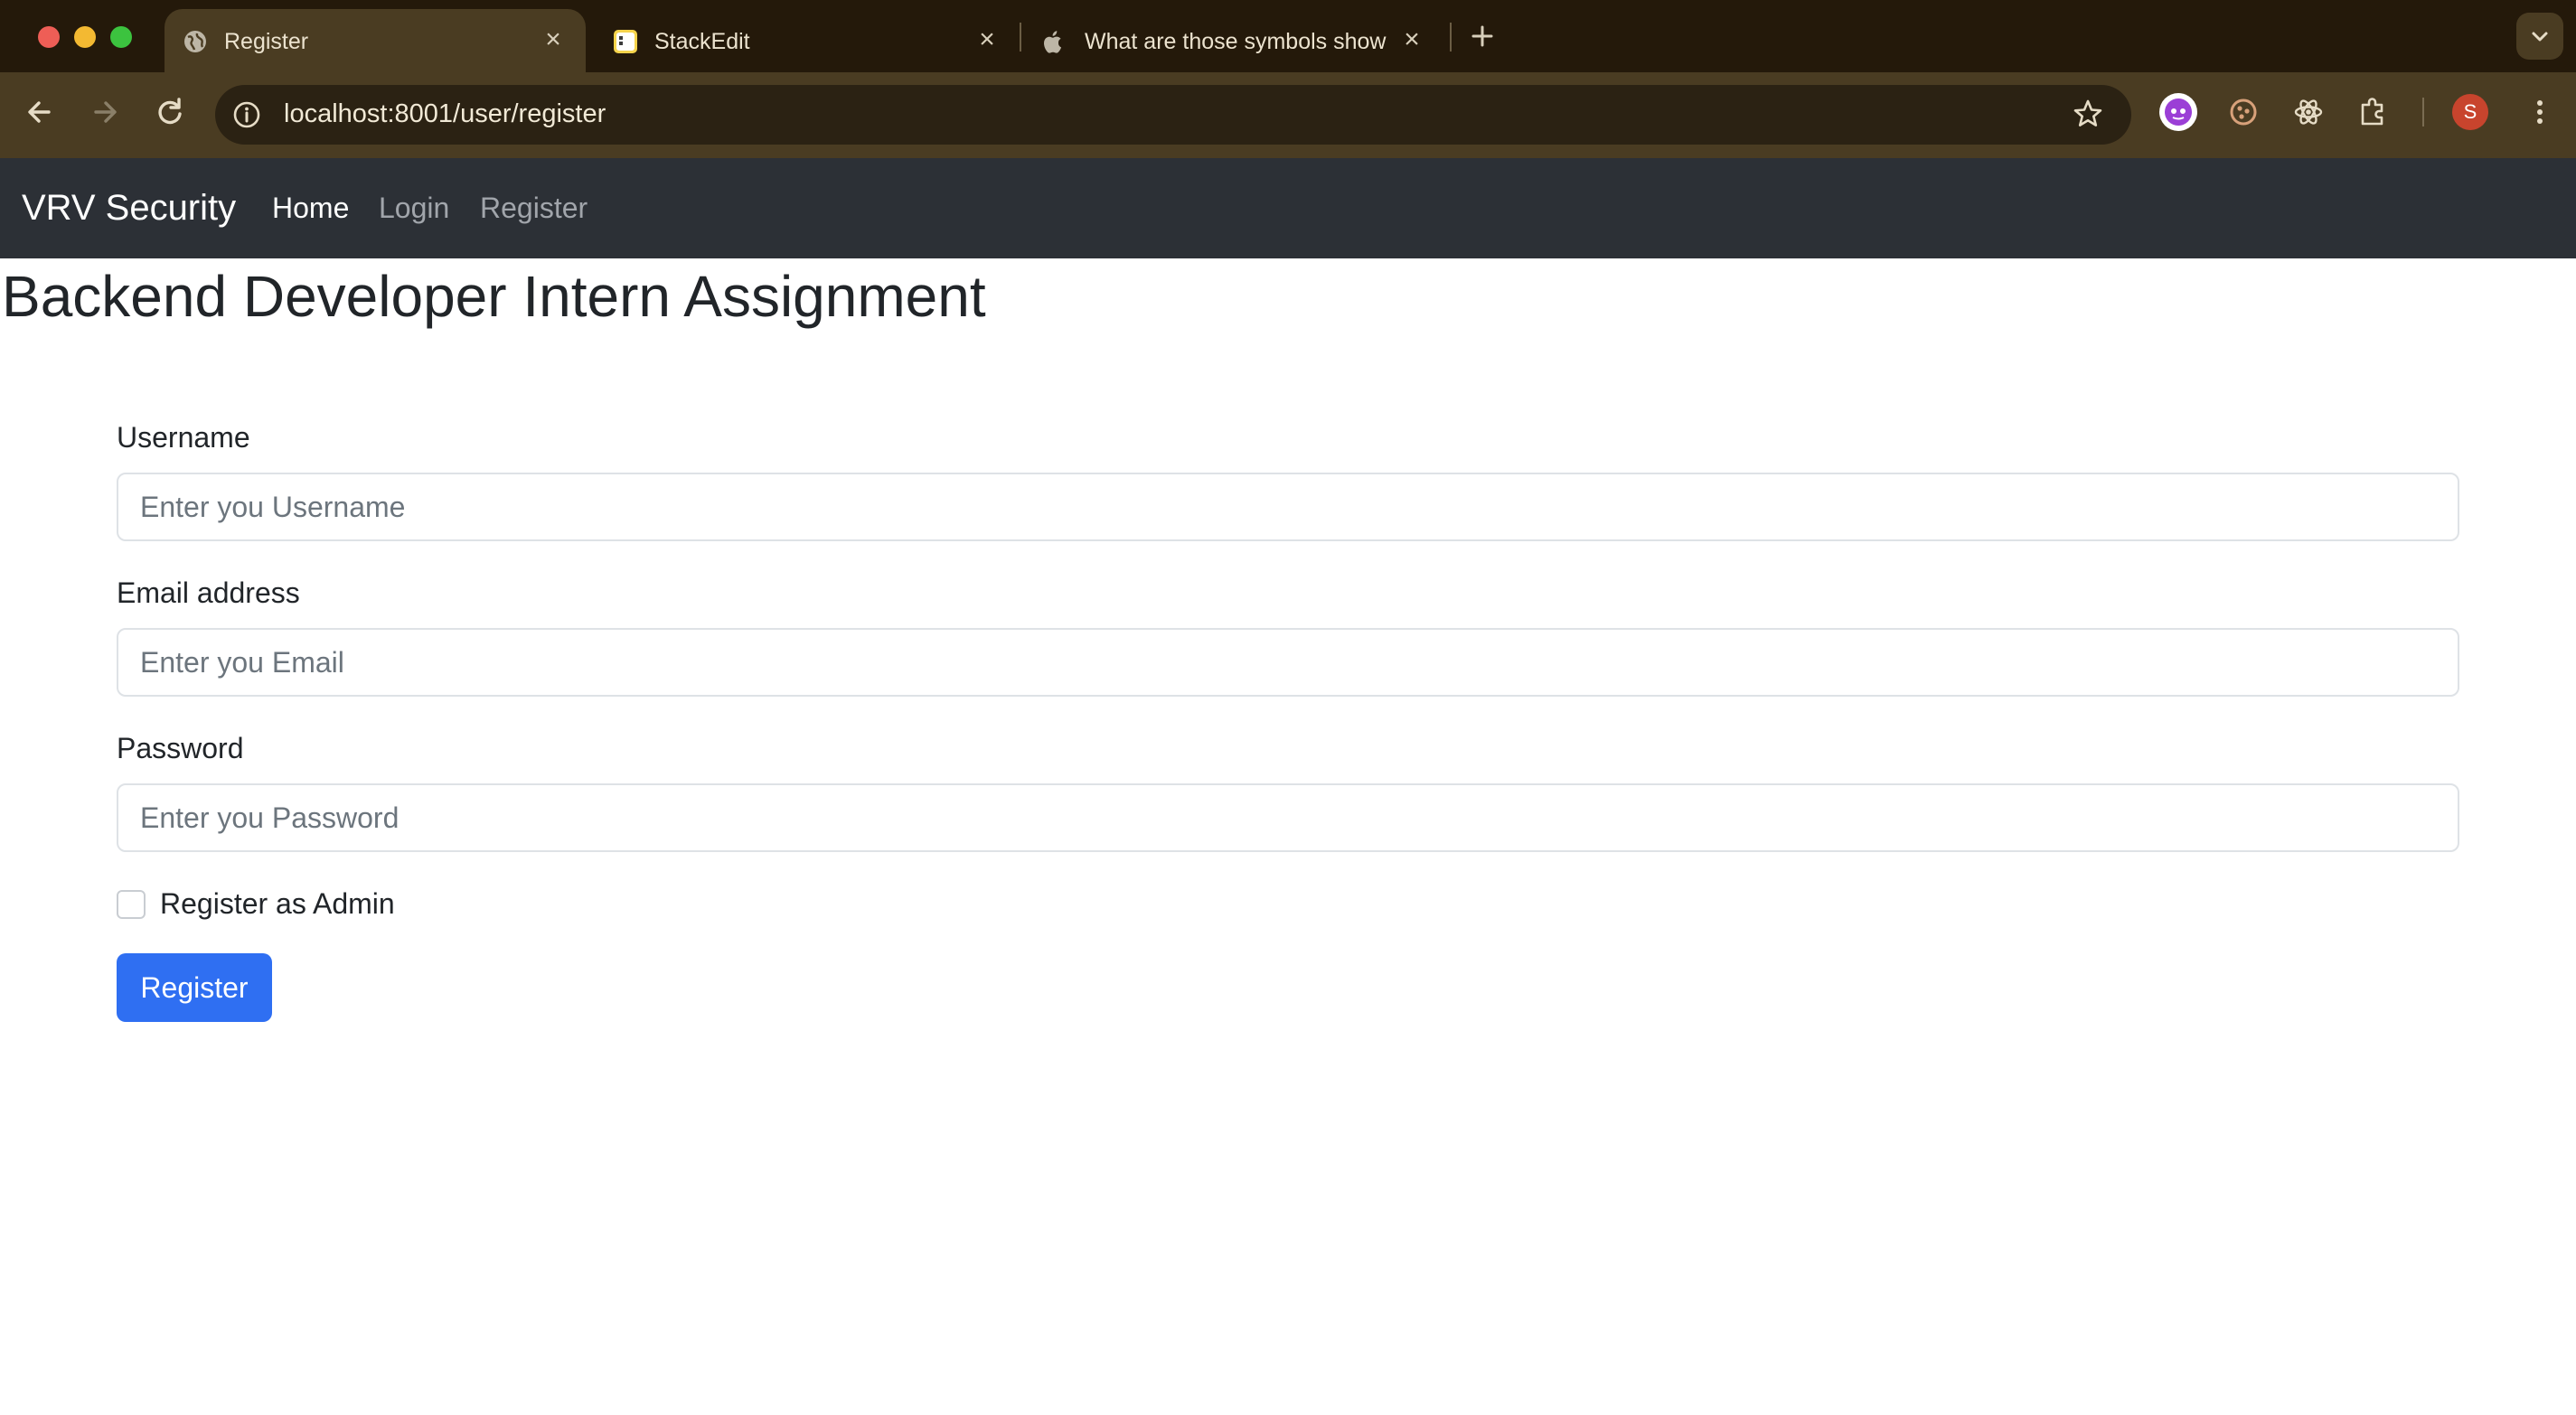  Describe the element at coordinates (310, 208) in the screenshot. I see `nav-link-home: Home` at that location.